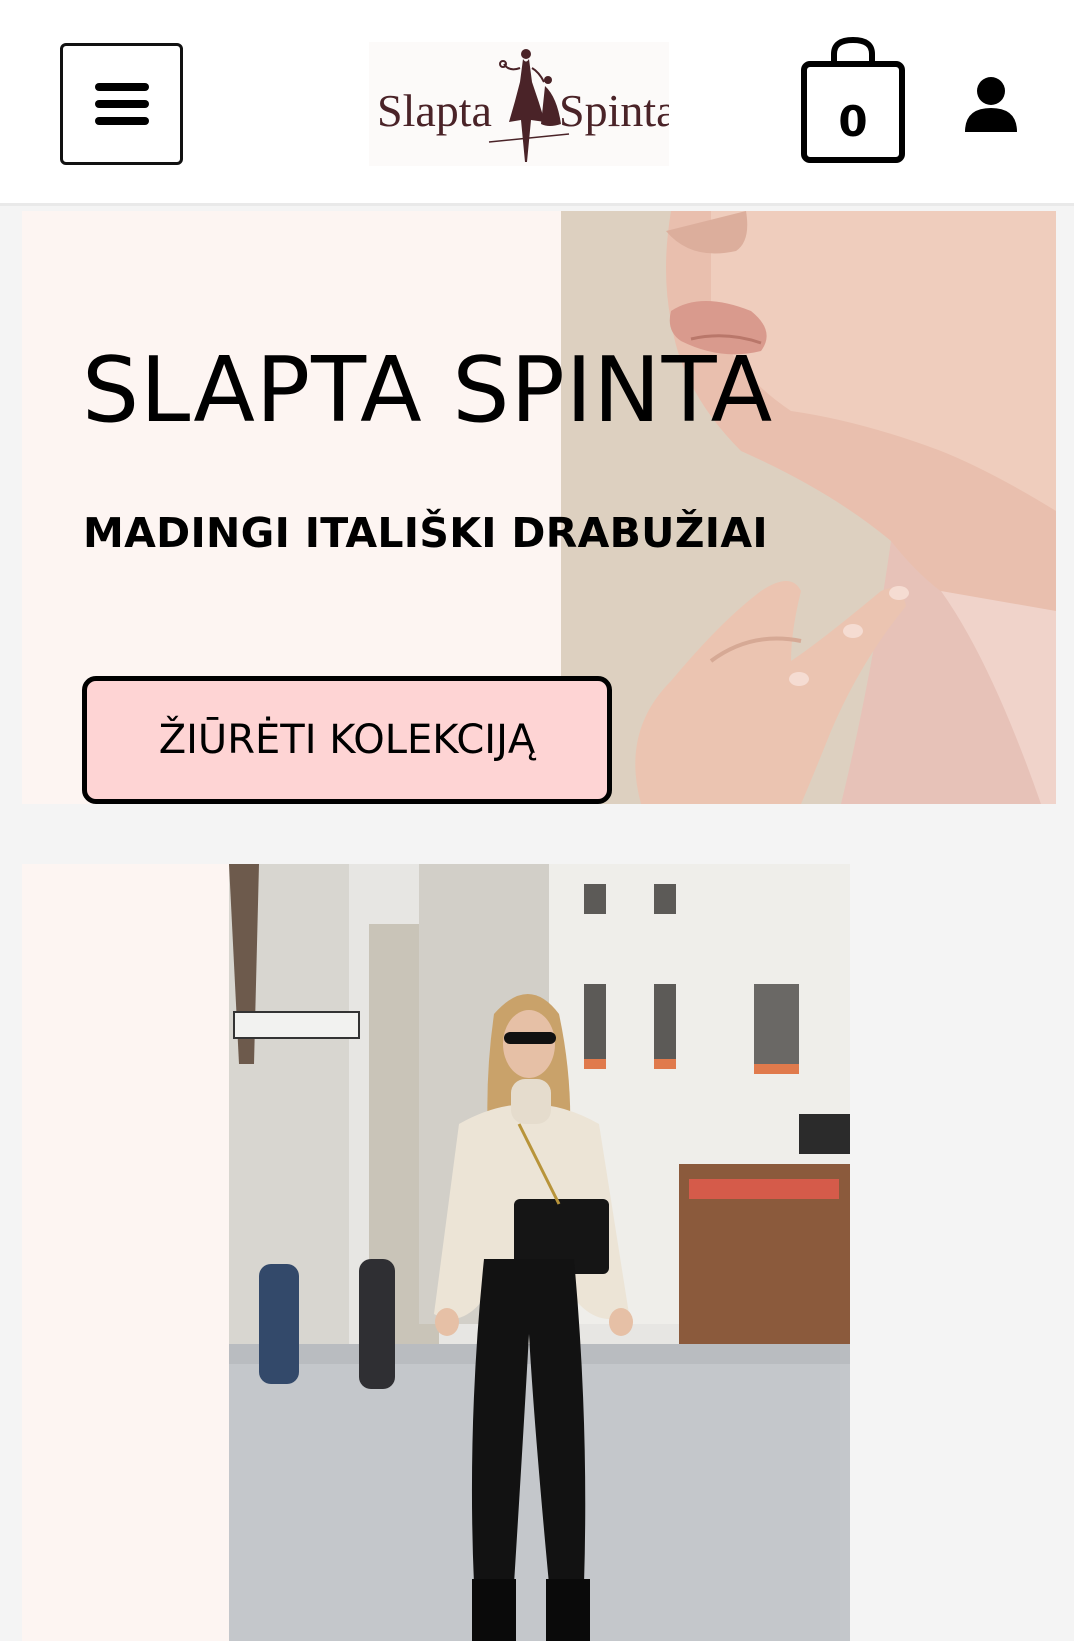 The height and width of the screenshot is (1641, 1074). I want to click on hamburger-menu-icon, so click(121, 104).